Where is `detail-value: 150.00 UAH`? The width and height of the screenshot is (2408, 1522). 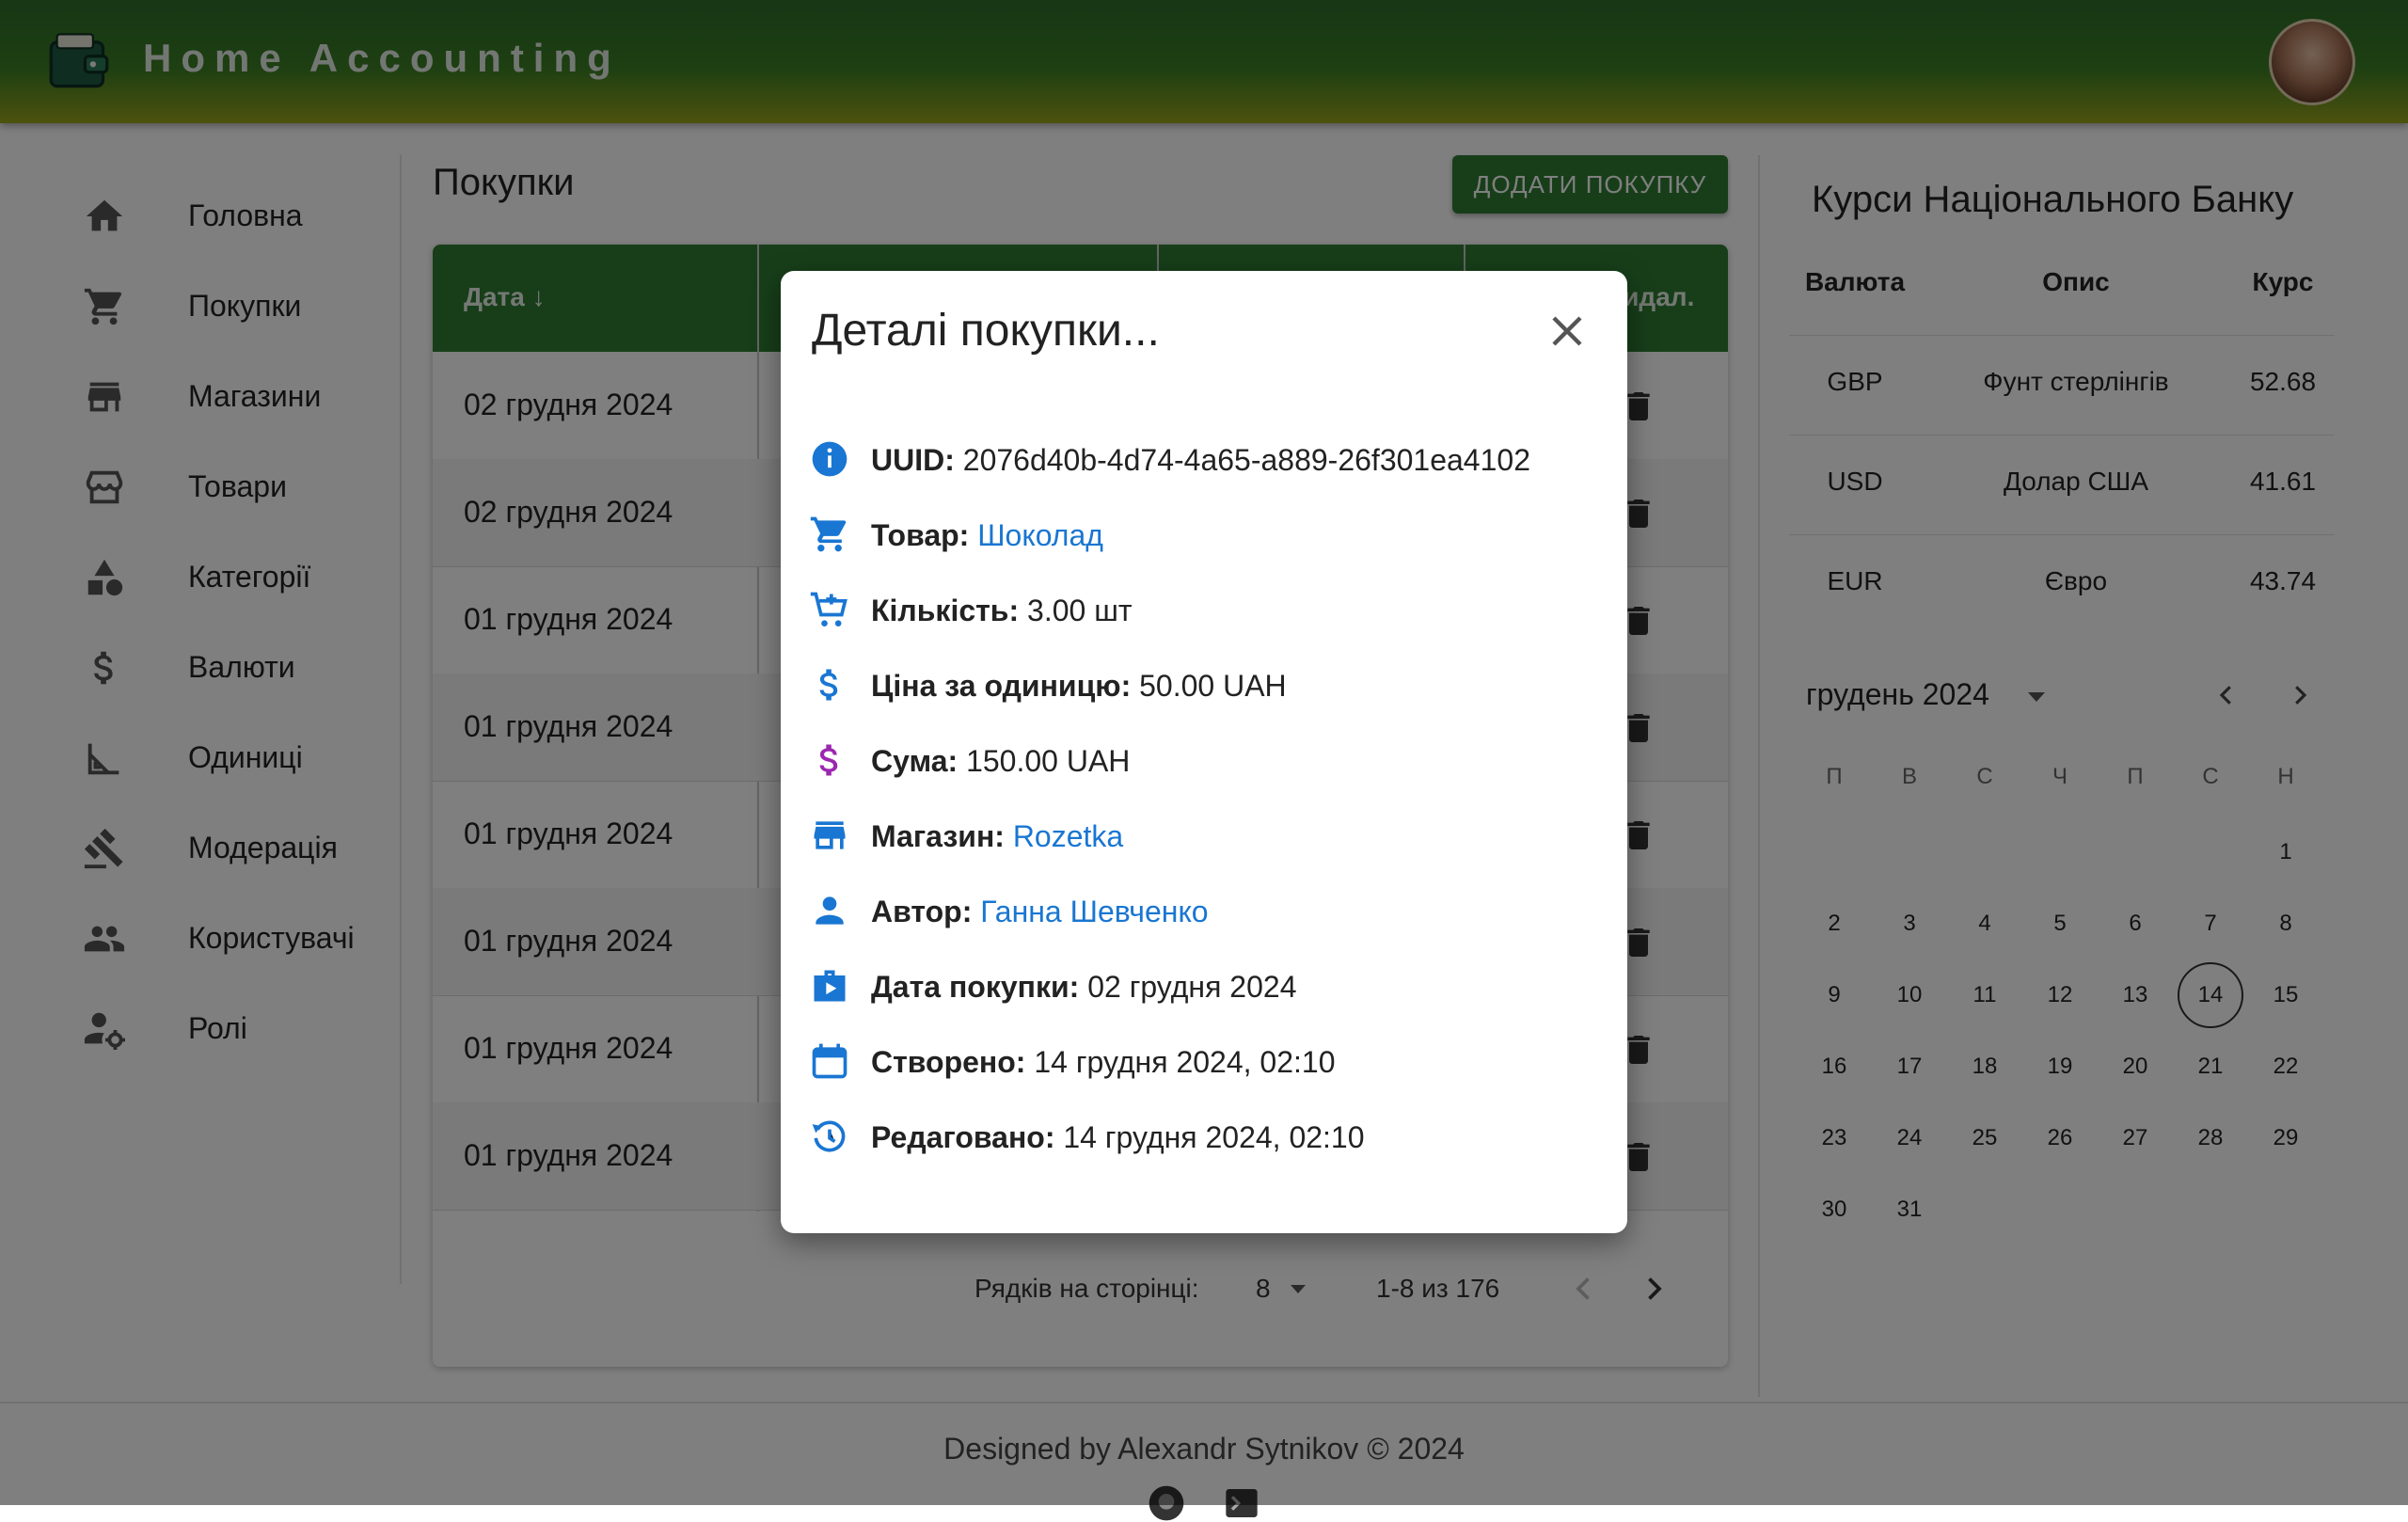 detail-value: 150.00 UAH is located at coordinates (1049, 761).